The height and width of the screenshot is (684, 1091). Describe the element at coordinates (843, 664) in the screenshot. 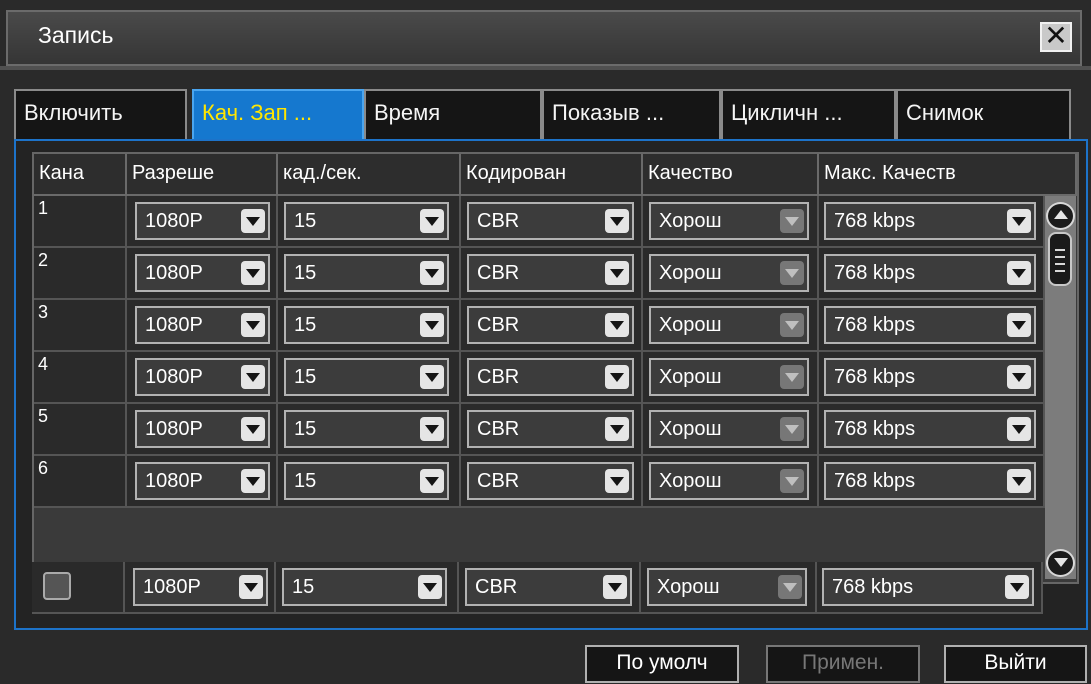

I see `apply-button: Примен.` at that location.